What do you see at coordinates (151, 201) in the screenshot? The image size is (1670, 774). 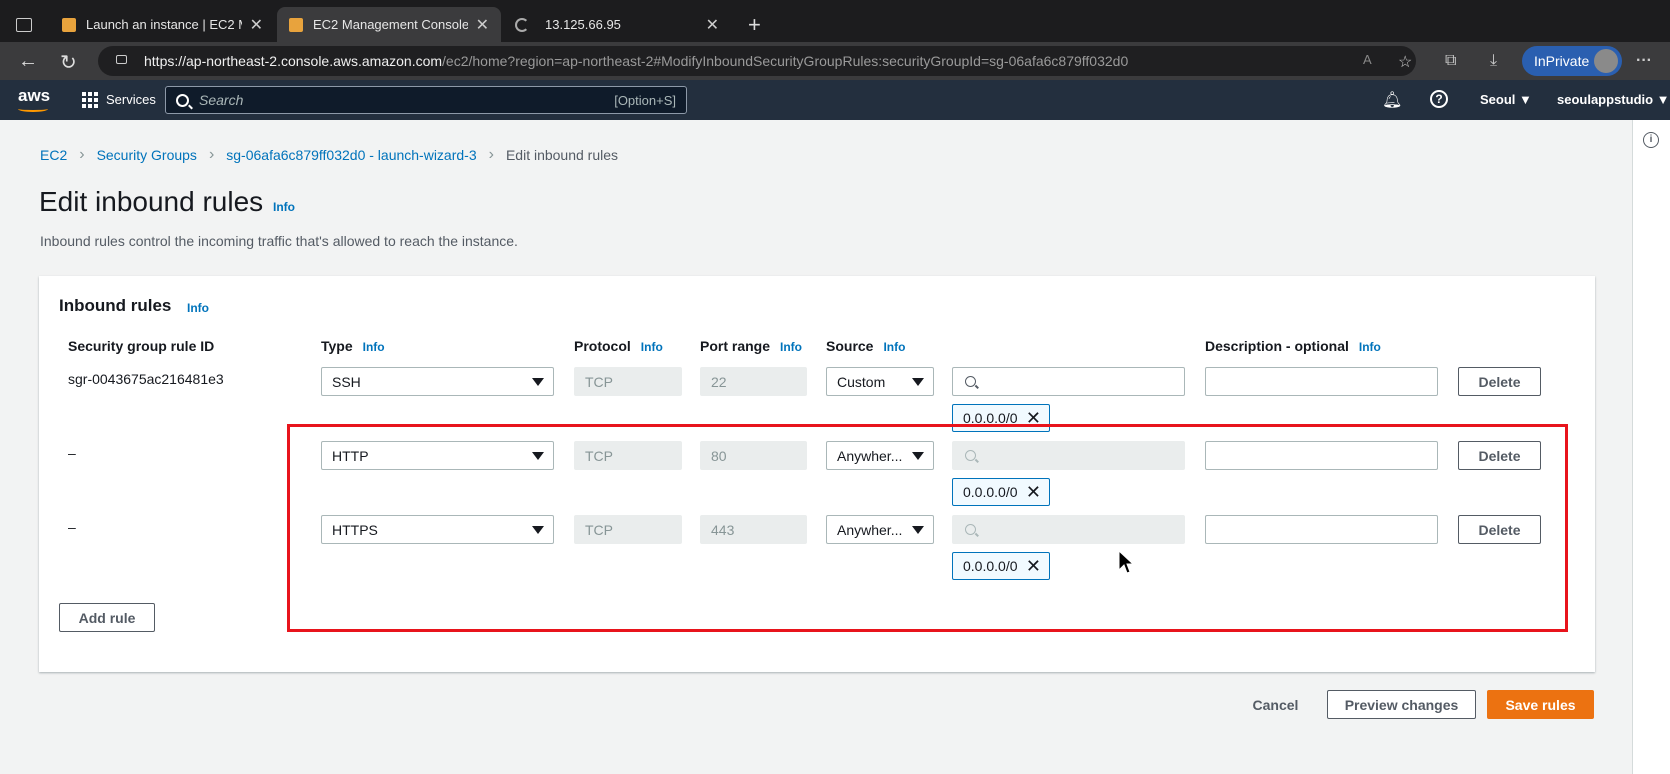 I see `page-title: Edit inbound rules` at bounding box center [151, 201].